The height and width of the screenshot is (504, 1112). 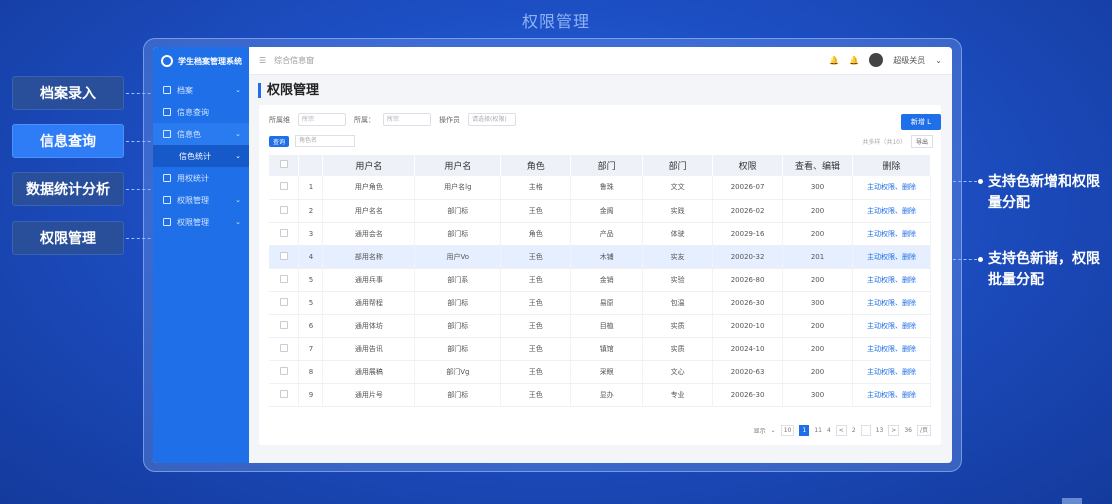 What do you see at coordinates (201, 178) in the screenshot?
I see `sidebar-item-usage-stats: 用权统计` at bounding box center [201, 178].